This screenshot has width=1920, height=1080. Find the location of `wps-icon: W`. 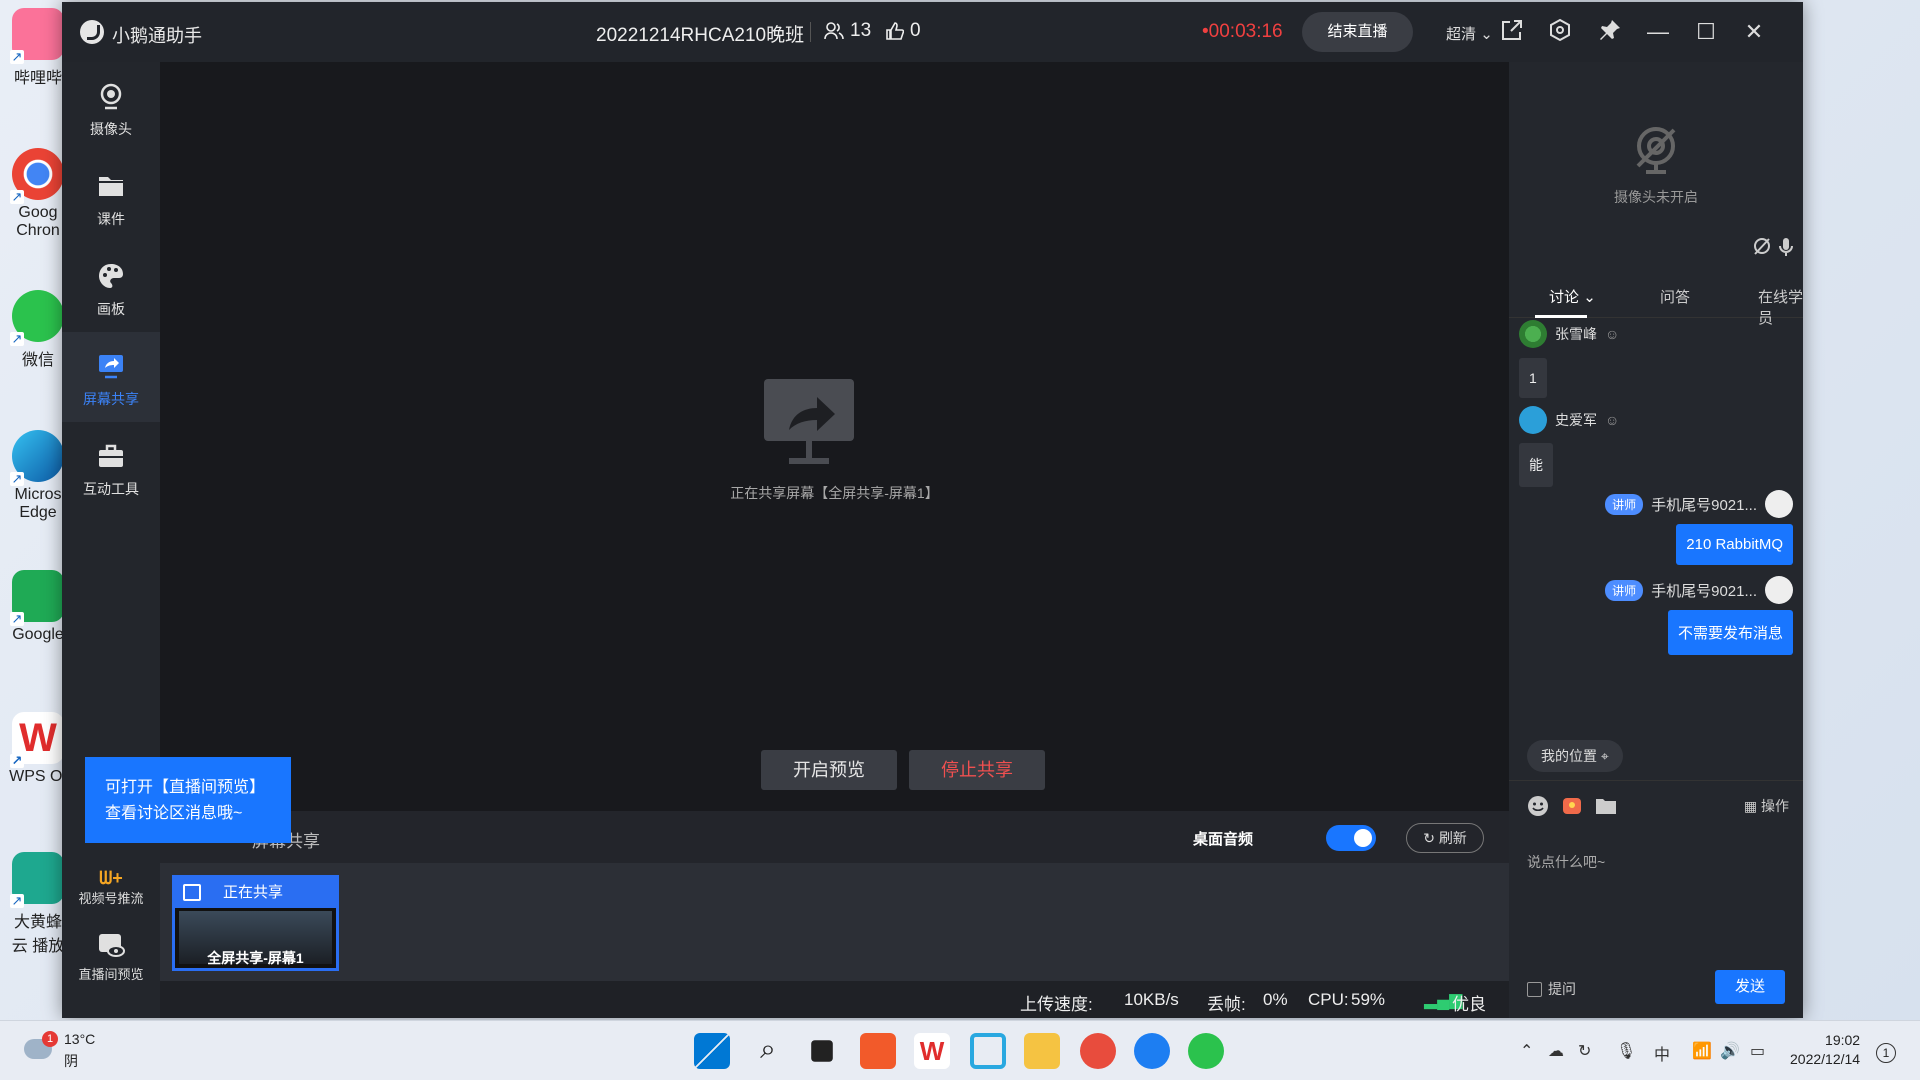

wps-icon: W is located at coordinates (932, 1051).